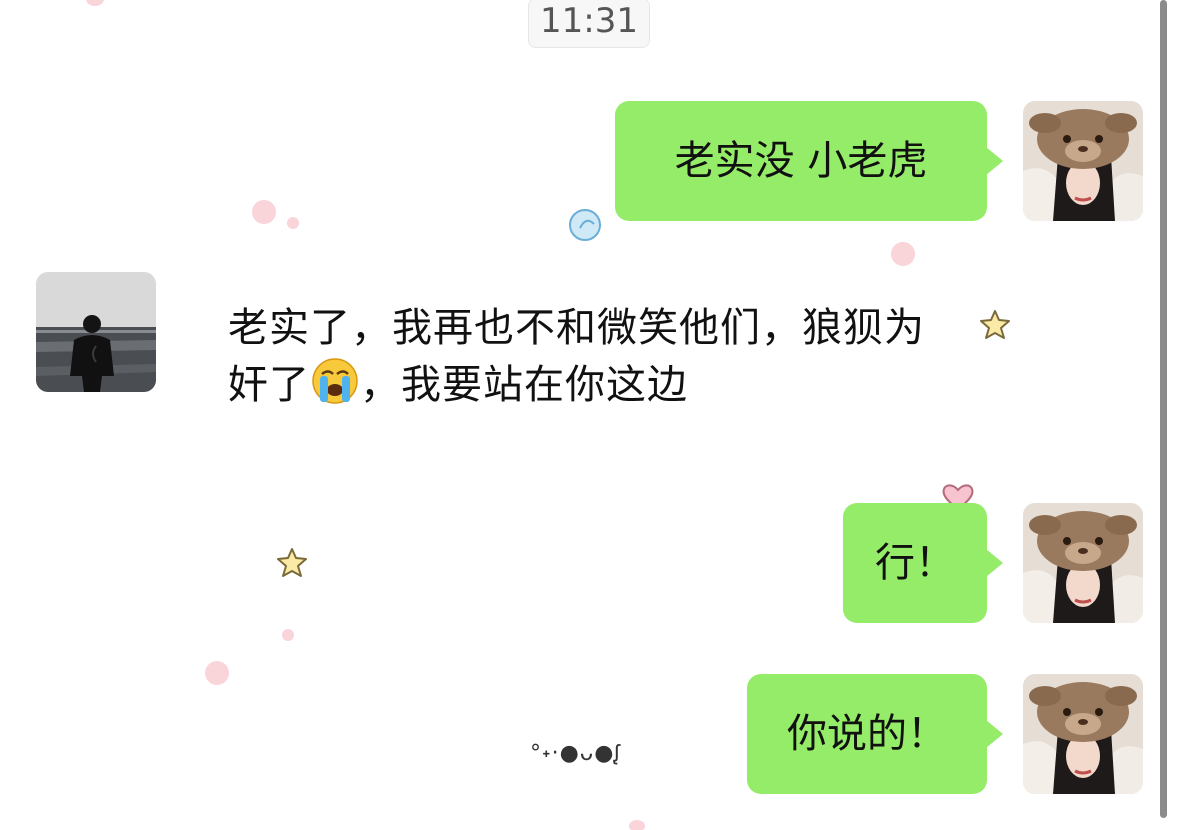 The height and width of the screenshot is (830, 1179). Describe the element at coordinates (335, 381) in the screenshot. I see `loudly-crying-face-icon` at that location.